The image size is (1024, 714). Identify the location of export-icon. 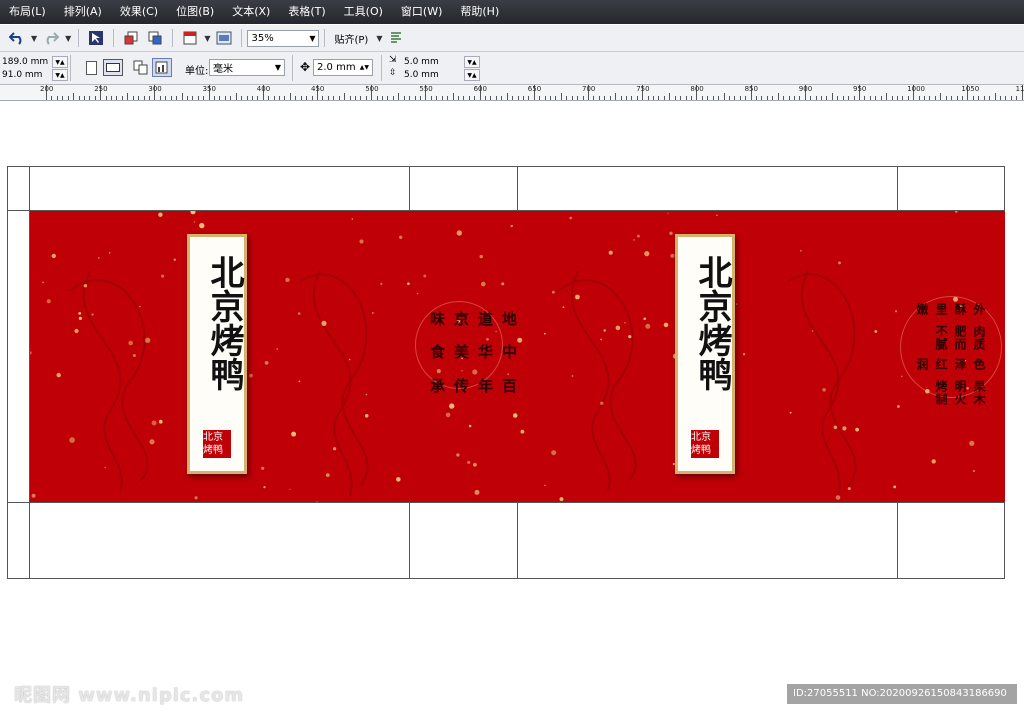
(155, 38).